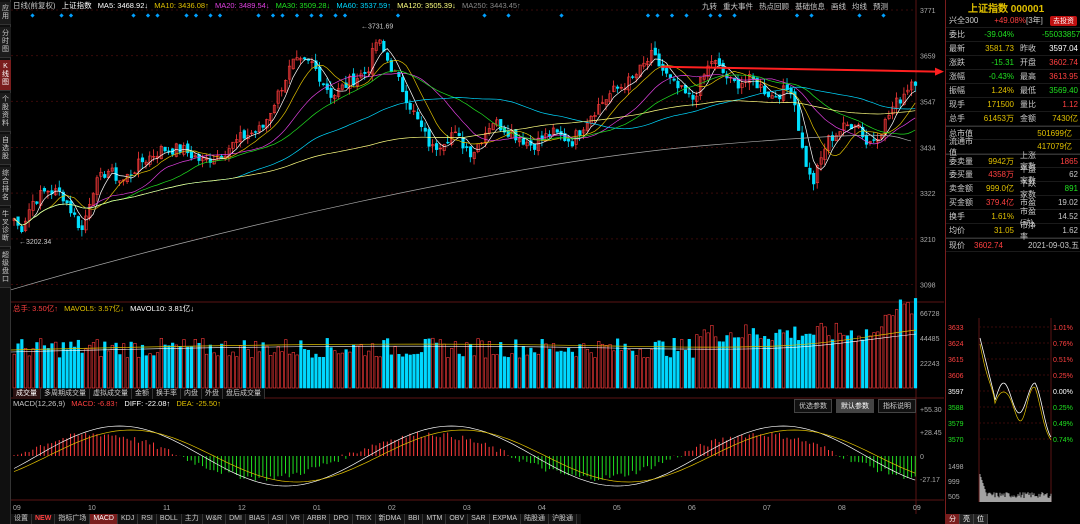 The image size is (1080, 524). I want to click on mini-price-label: 3624, so click(956, 344).